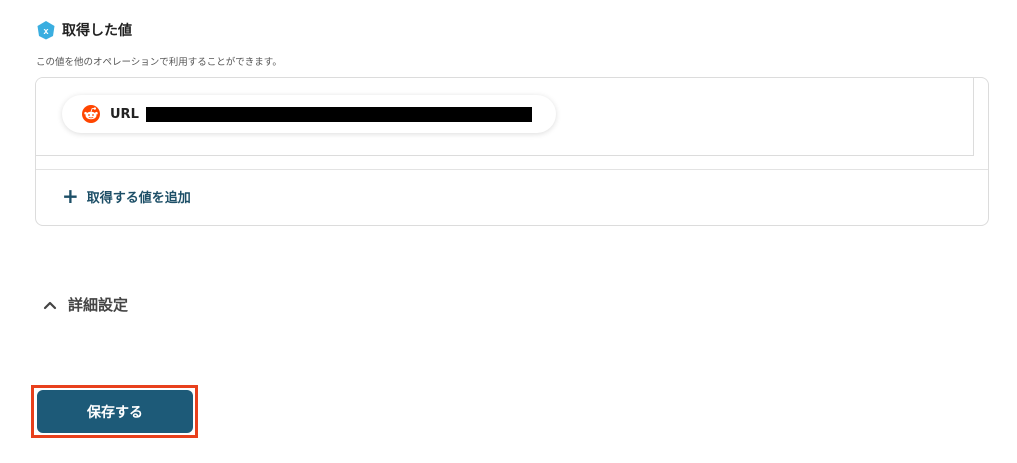 This screenshot has width=1017, height=463. Describe the element at coordinates (124, 114) in the screenshot. I see `value-chip-label: URL` at that location.